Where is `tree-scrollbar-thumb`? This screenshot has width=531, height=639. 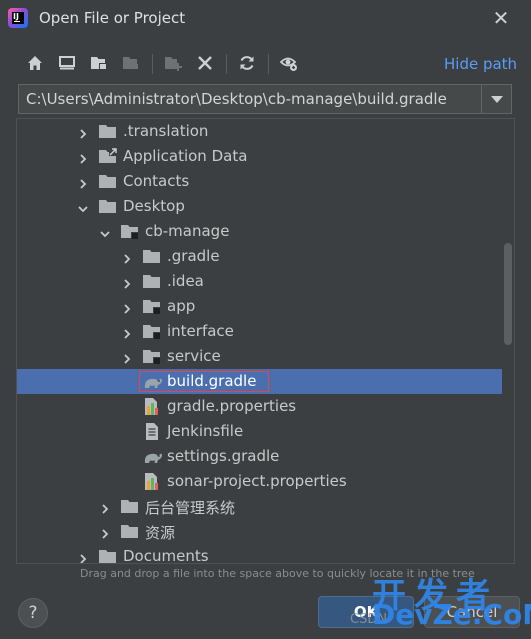 tree-scrollbar-thumb is located at coordinates (508, 294).